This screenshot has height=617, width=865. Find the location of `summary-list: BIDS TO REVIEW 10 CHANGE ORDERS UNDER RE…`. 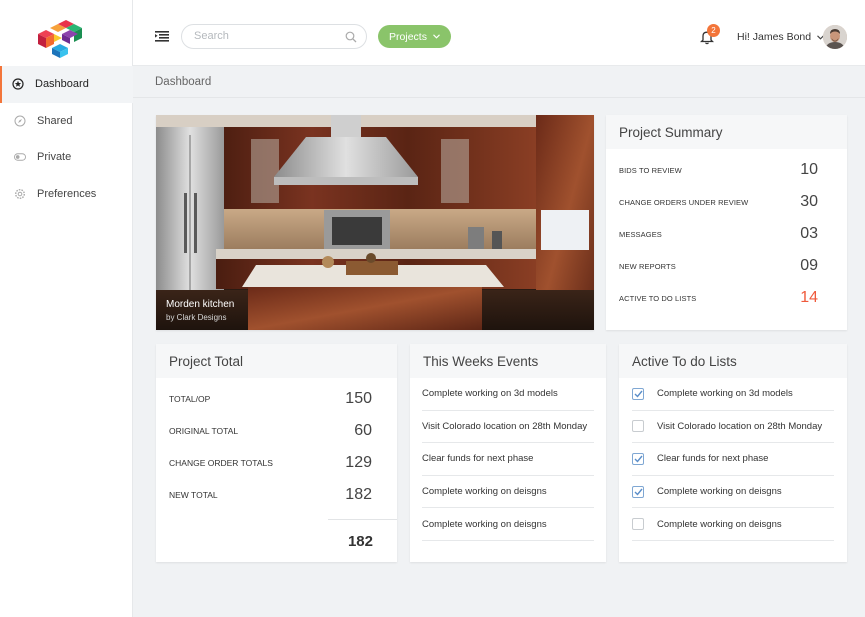

summary-list: BIDS TO REVIEW 10 CHANGE ORDERS UNDER RE… is located at coordinates (726, 231).